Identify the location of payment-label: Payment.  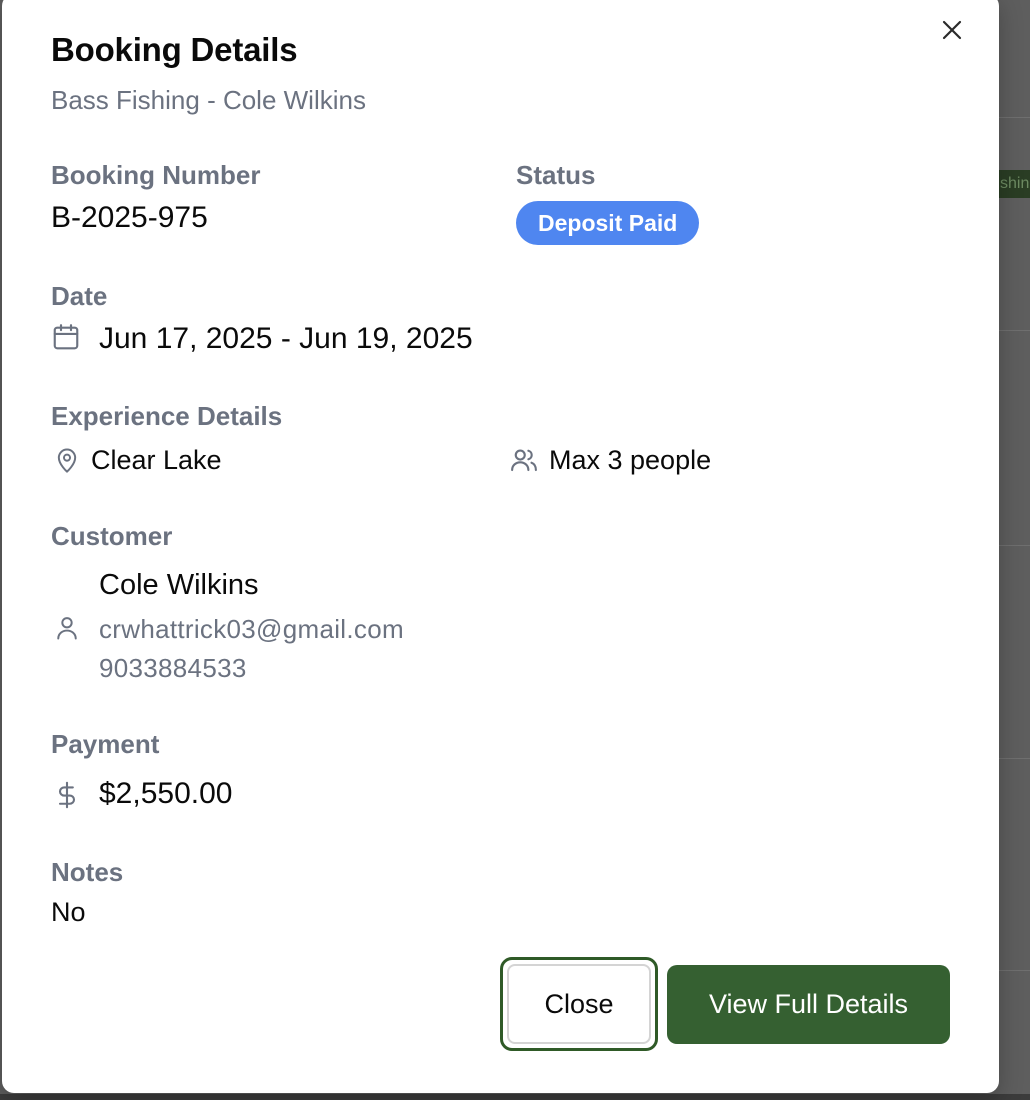
(105, 744).